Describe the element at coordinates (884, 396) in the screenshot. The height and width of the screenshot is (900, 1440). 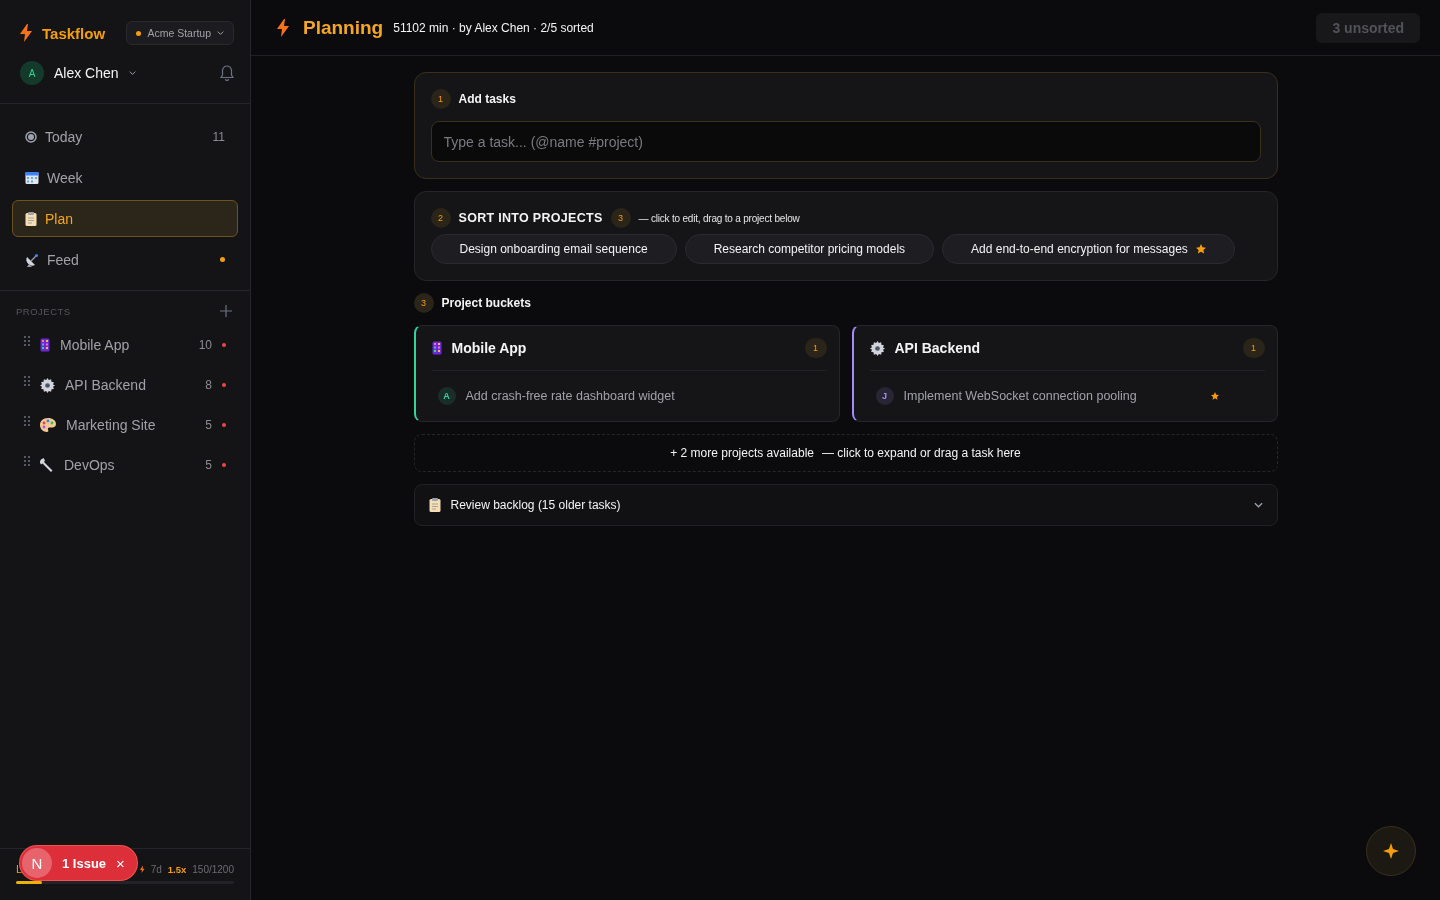
I see `avatar: J` at that location.